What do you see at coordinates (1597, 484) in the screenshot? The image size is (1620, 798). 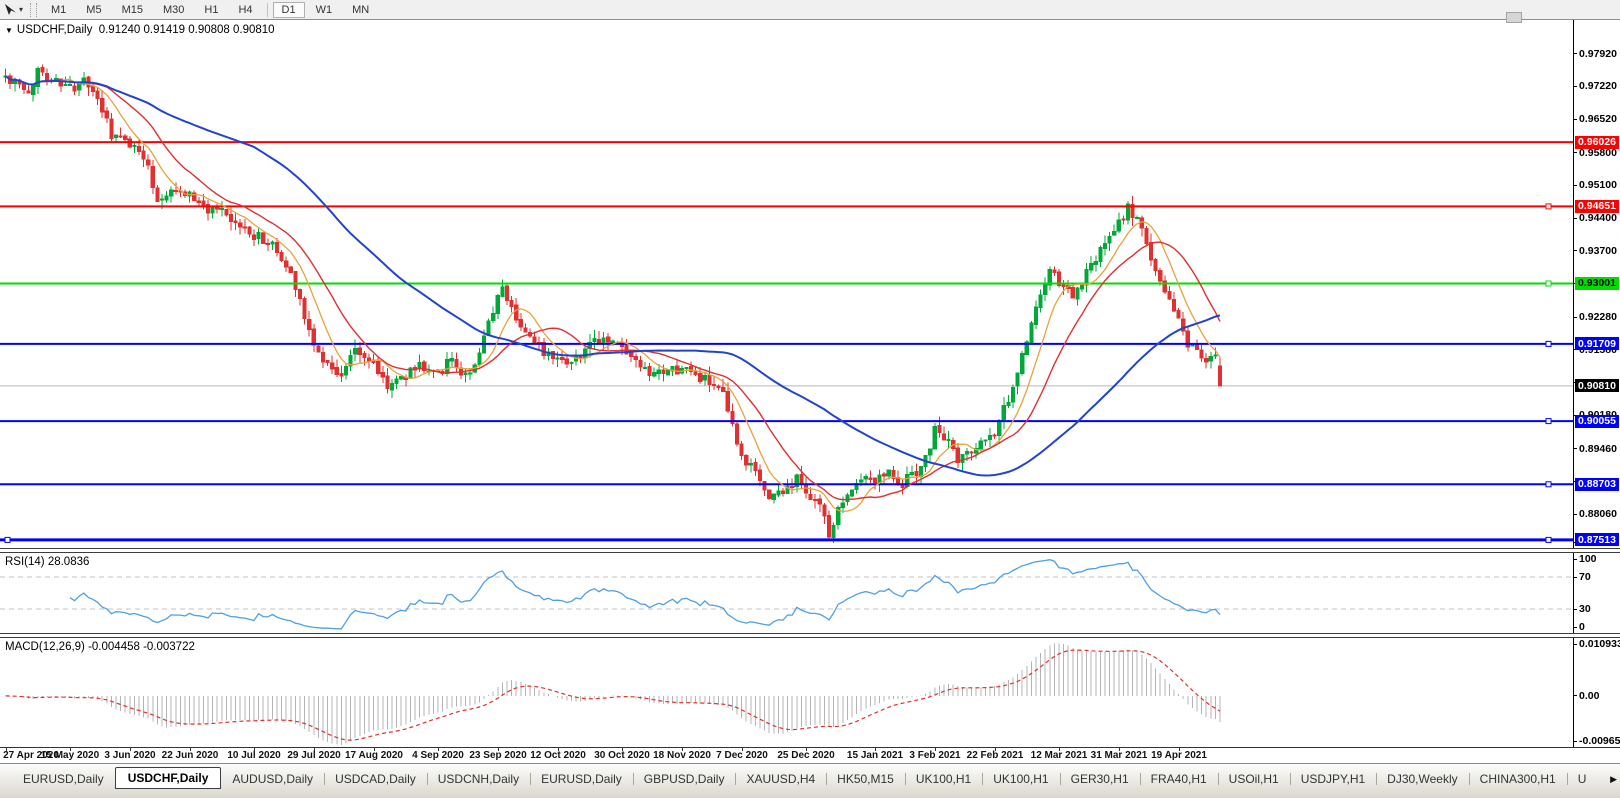 I see `price-line-label: 0.88703` at bounding box center [1597, 484].